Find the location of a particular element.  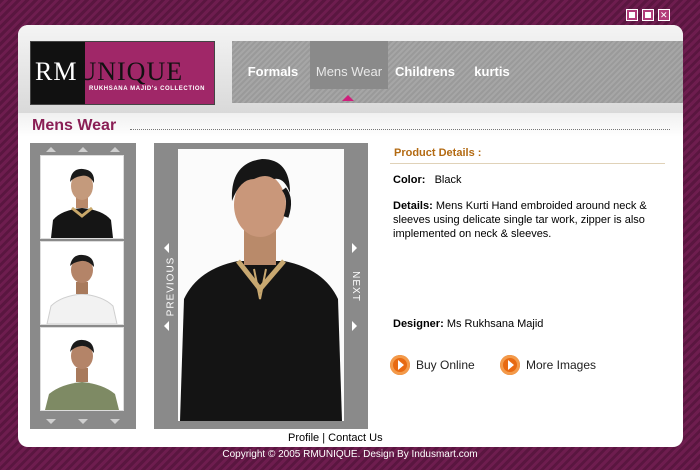

main-nav: Formals Mens Wear Childrens kurtis is located at coordinates (457, 72).